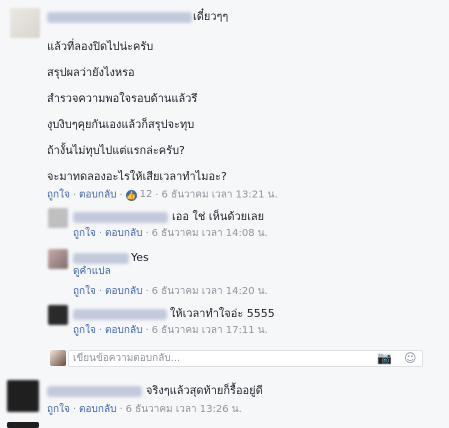 The width and height of the screenshot is (449, 428). I want to click on timestamp: 6 ธันวาคม เวลา 17:11 น., so click(210, 330).